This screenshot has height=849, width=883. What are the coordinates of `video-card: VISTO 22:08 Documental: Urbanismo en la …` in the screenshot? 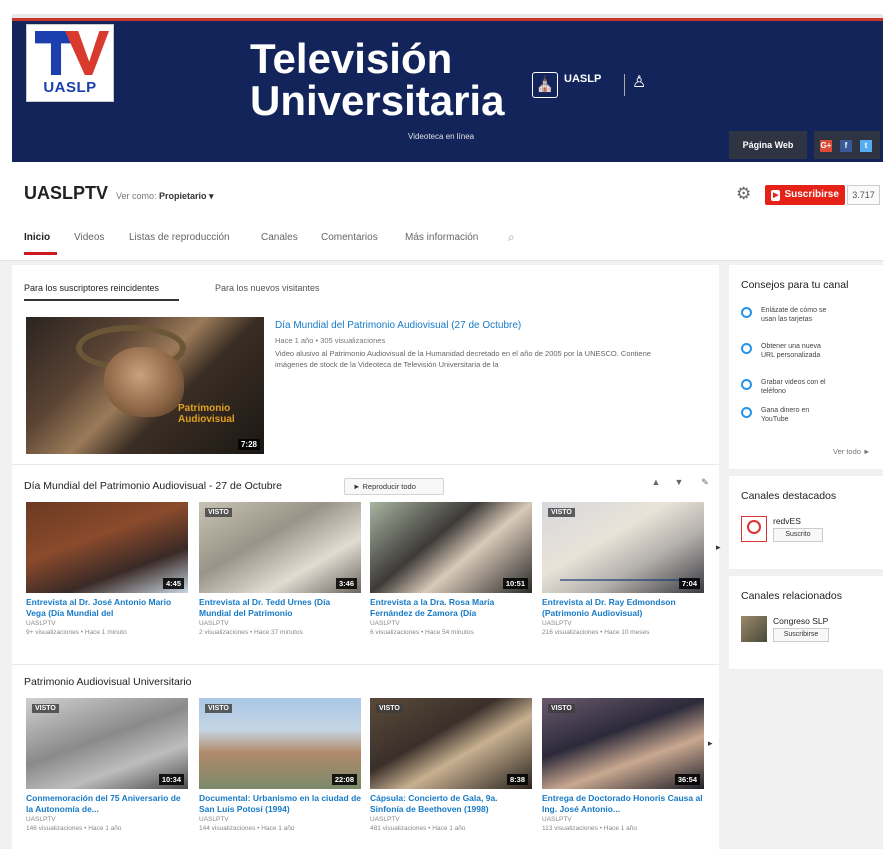 It's located at (280, 765).